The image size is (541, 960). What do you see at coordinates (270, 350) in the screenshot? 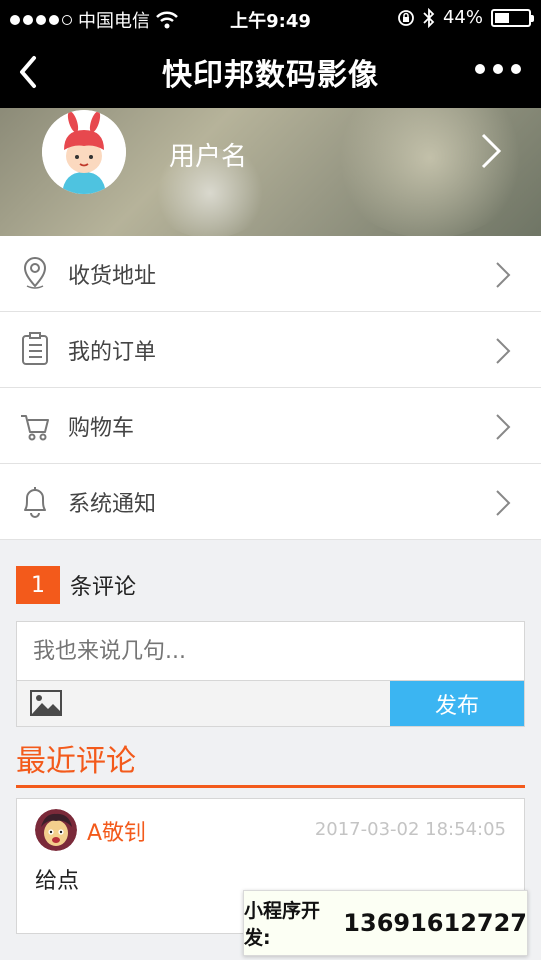
I see `menu-item-orders: 我的订单` at bounding box center [270, 350].